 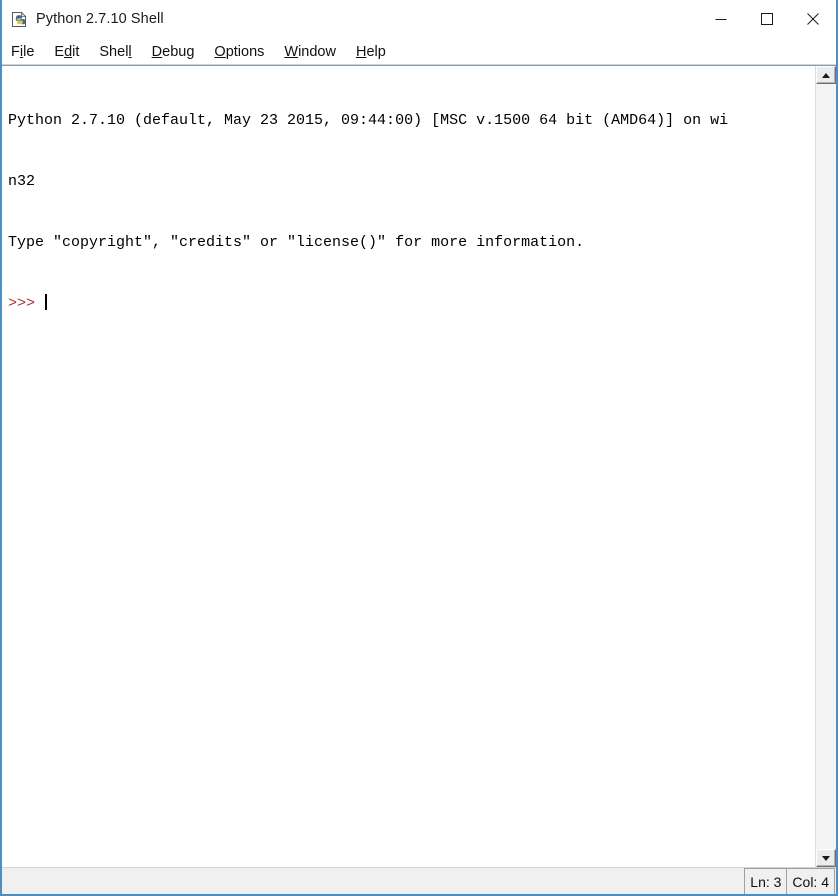 I want to click on scroll-up-icon, so click(x=826, y=75).